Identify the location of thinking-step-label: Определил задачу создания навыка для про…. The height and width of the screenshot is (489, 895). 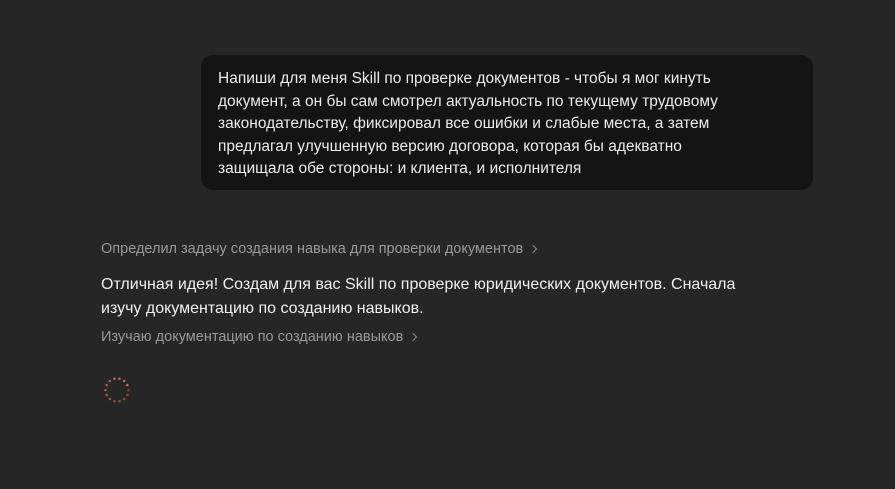
(312, 249).